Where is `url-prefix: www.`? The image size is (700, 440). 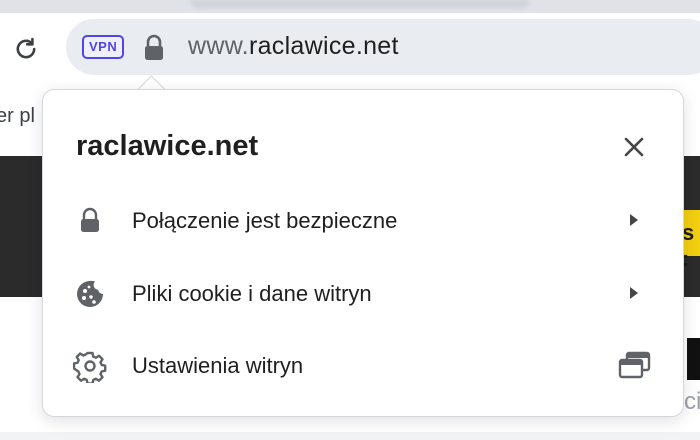 url-prefix: www. is located at coordinates (218, 46).